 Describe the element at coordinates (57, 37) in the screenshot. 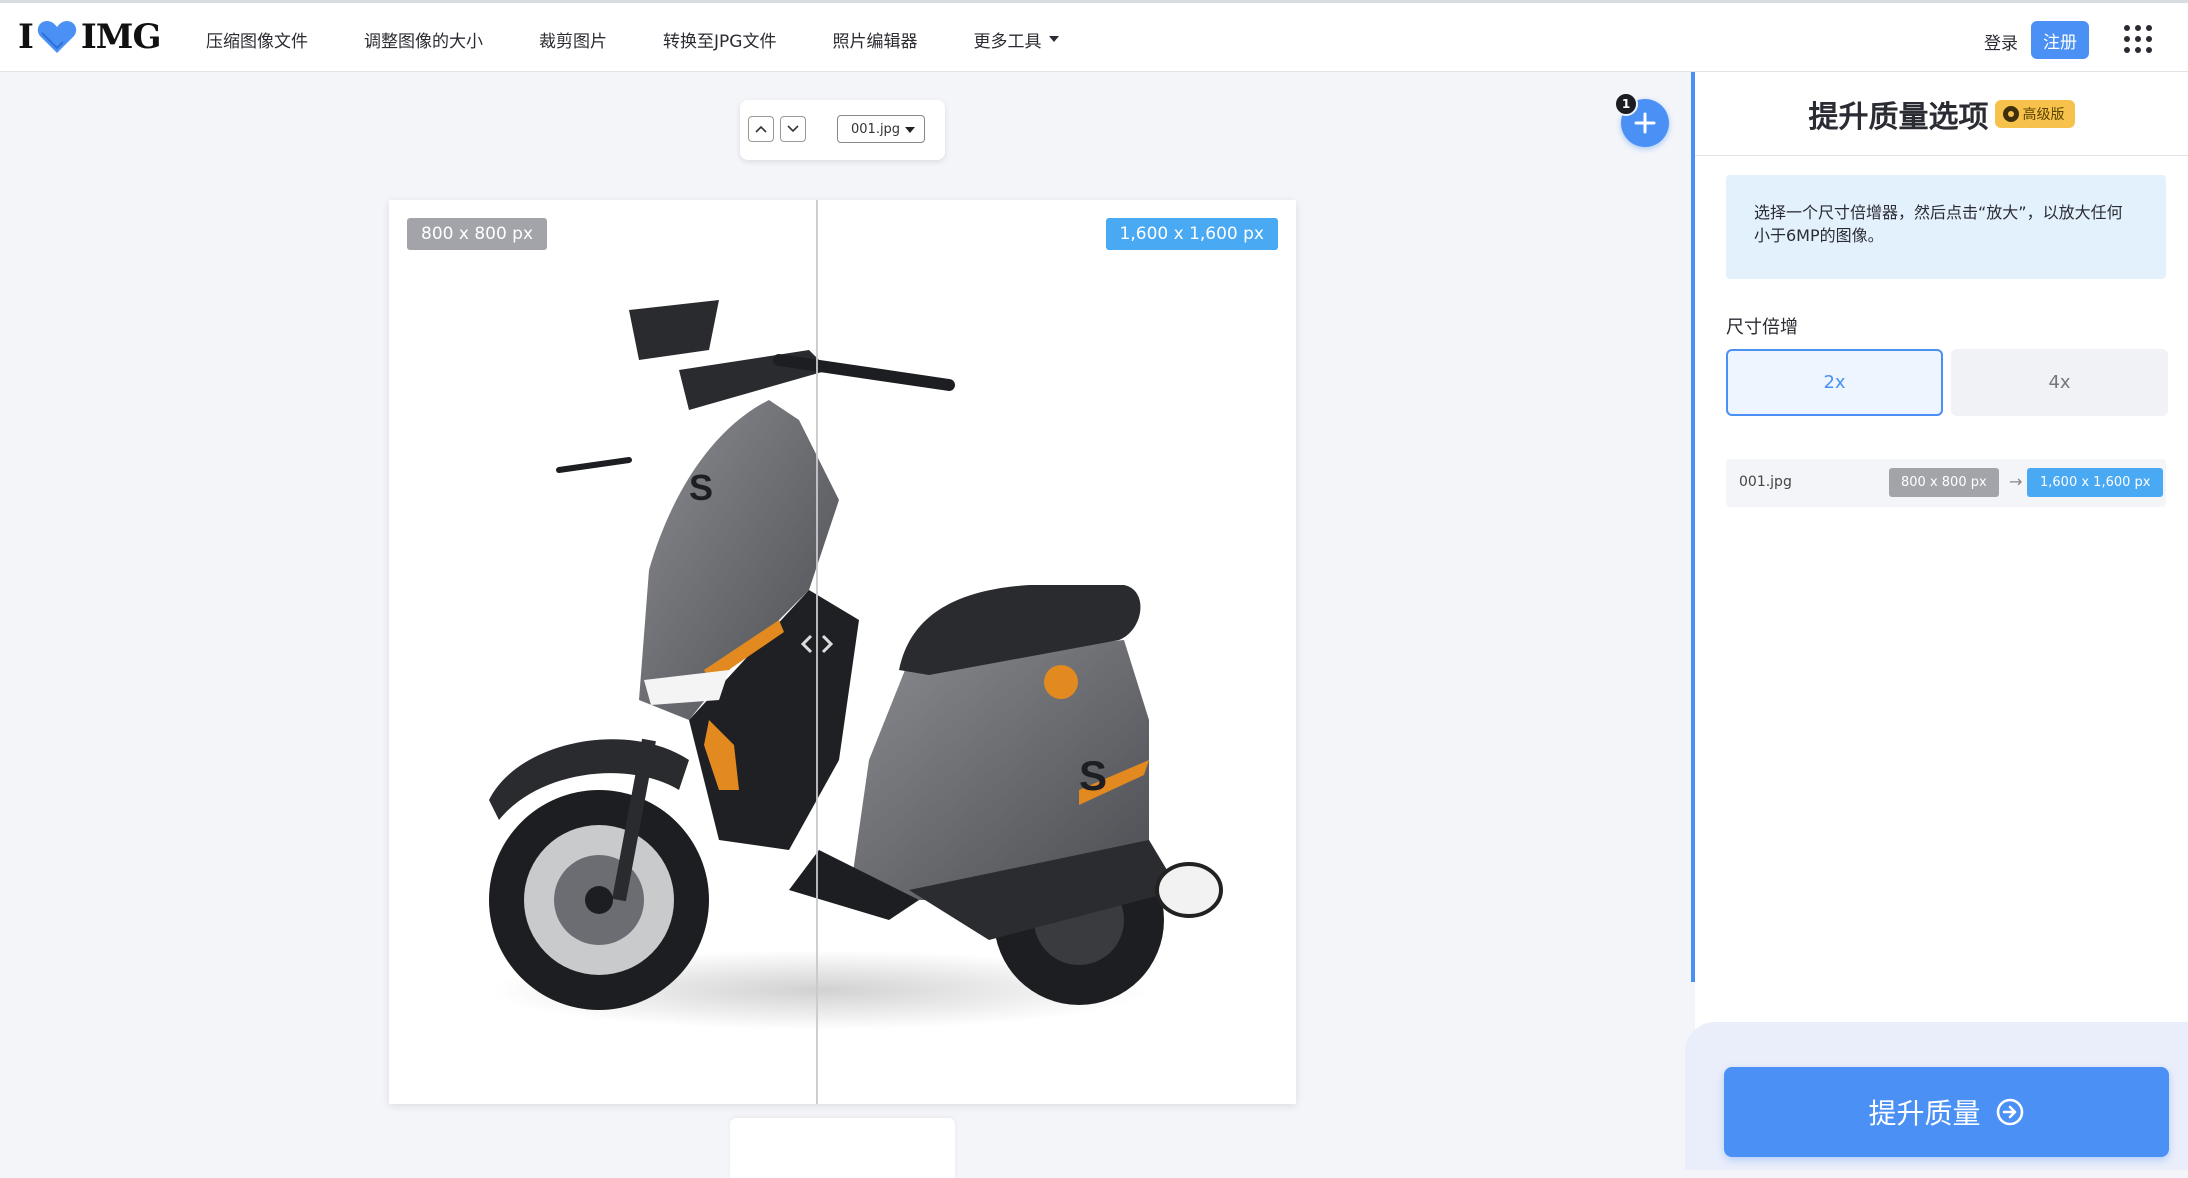

I see `heart-icon` at that location.